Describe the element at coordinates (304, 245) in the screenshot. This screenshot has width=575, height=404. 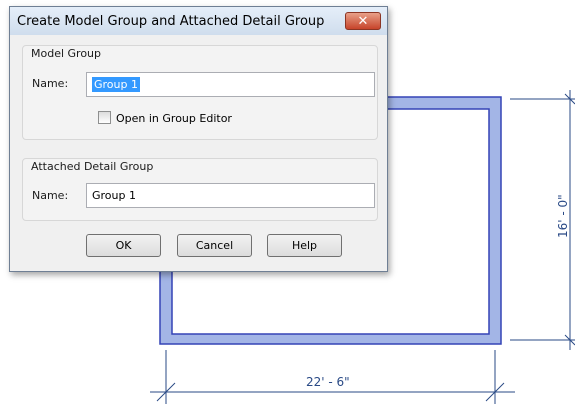
I see `help-button: Help` at that location.